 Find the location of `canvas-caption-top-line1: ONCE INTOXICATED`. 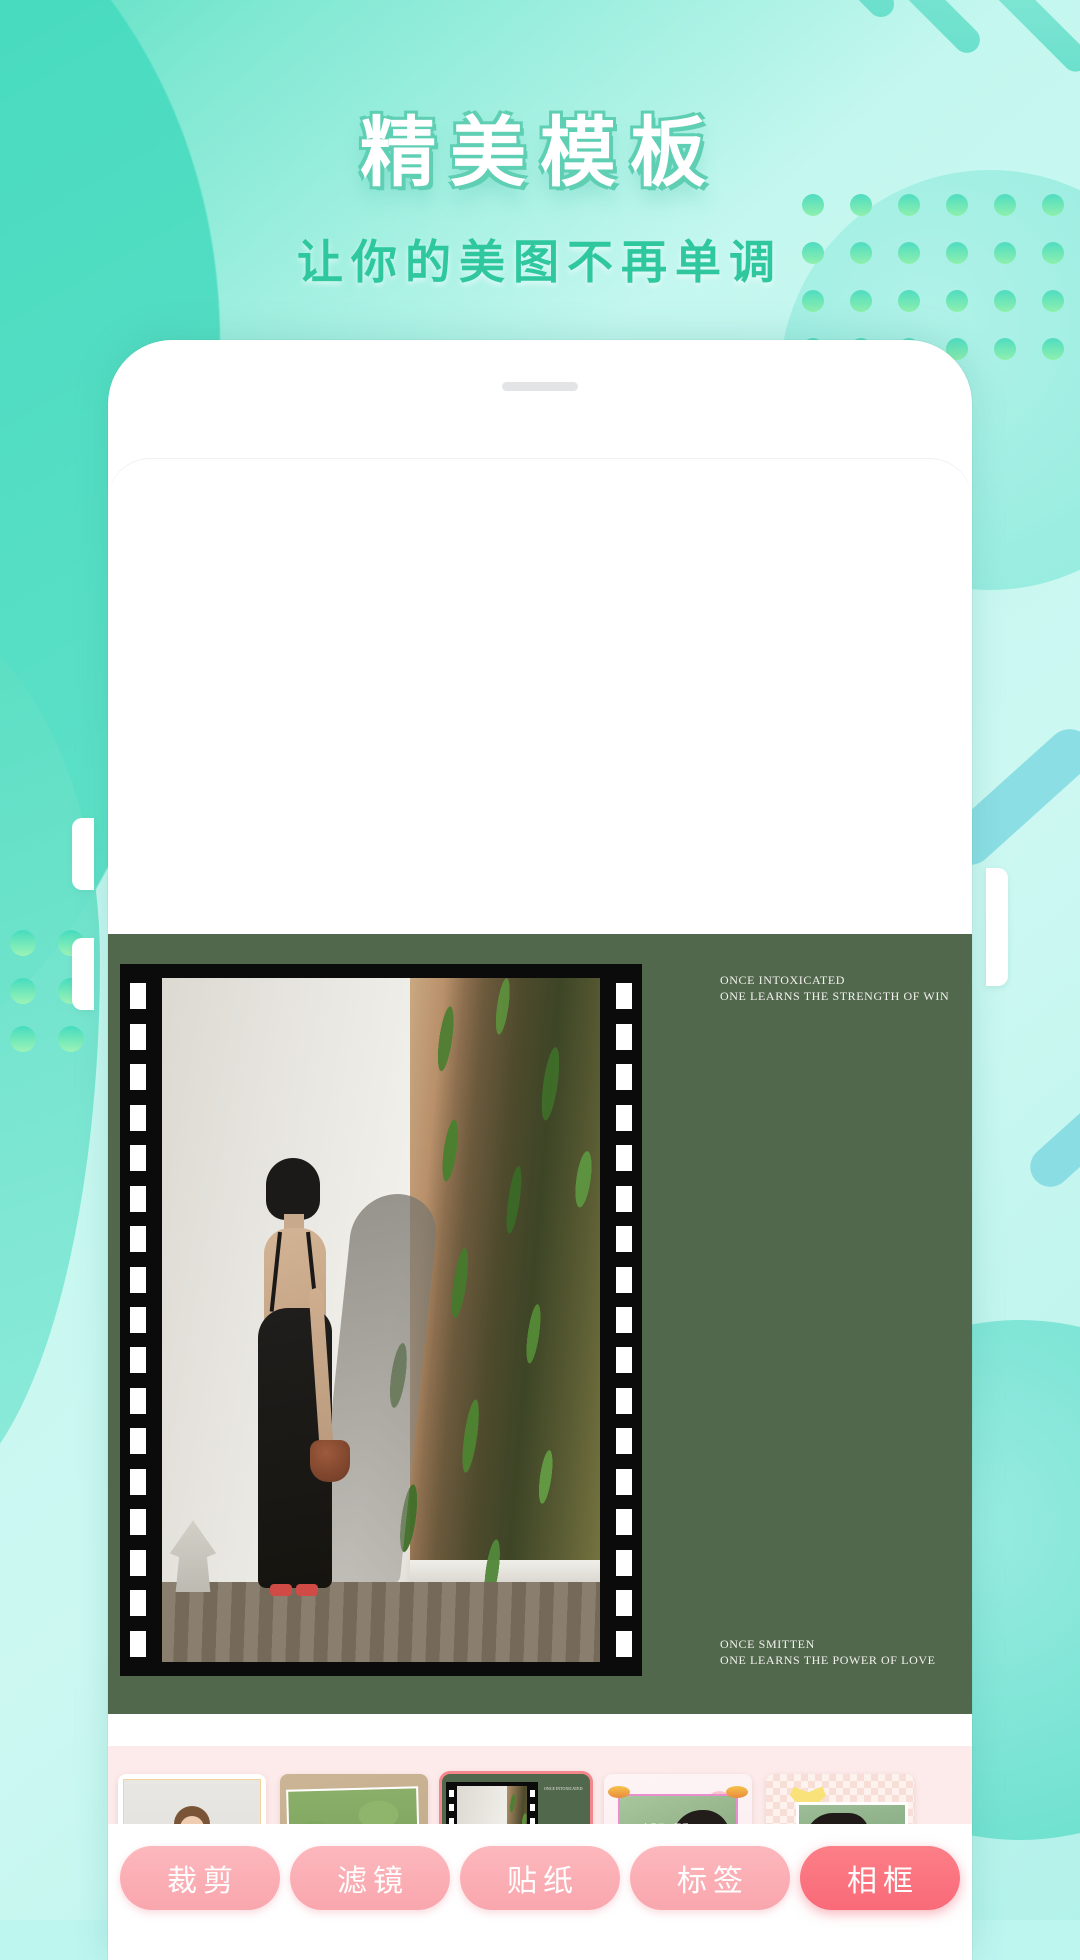

canvas-caption-top-line1: ONCE INTOXICATED is located at coordinates (834, 980).